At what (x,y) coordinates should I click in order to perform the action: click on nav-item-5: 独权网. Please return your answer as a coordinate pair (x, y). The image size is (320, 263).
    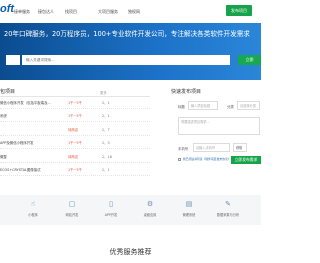
    Looking at the image, I should click on (134, 12).